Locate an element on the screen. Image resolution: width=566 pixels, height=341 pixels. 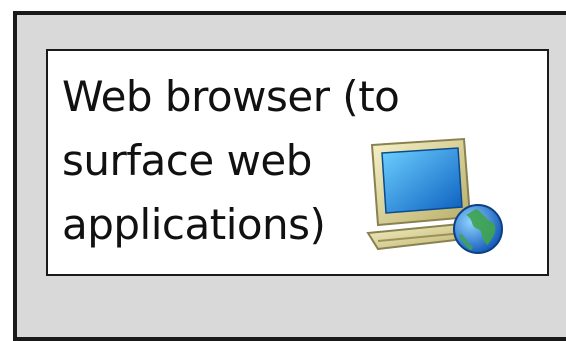
label-line-1: Web browser (to is located at coordinates (231, 96).